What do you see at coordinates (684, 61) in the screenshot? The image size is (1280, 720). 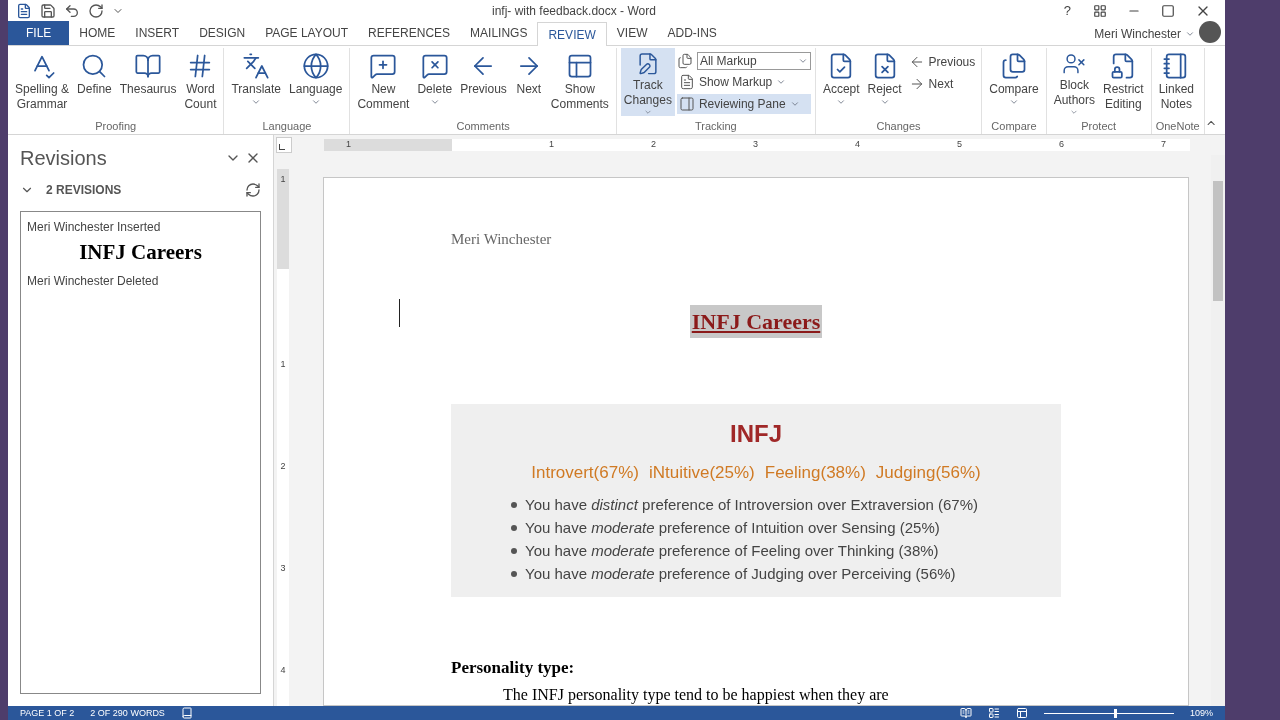 I see `documents-icon` at bounding box center [684, 61].